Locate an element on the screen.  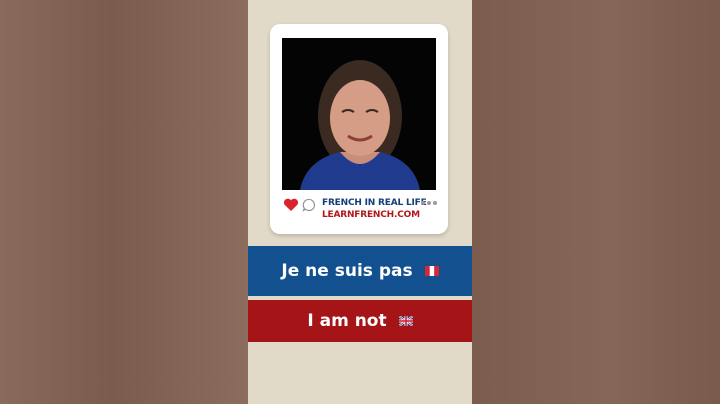
social-post-card: FRENCH IN REAL LIFE LEARNFRENCH.COM is located at coordinates (359, 129).